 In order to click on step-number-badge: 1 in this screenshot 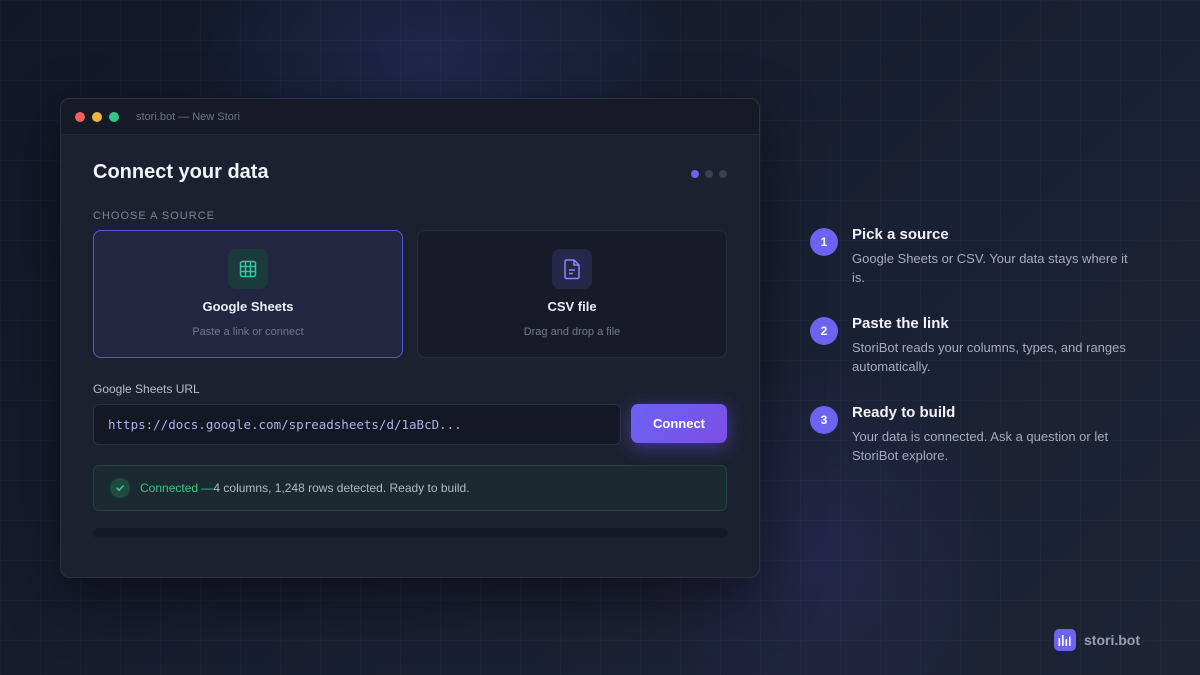, I will do `click(824, 242)`.